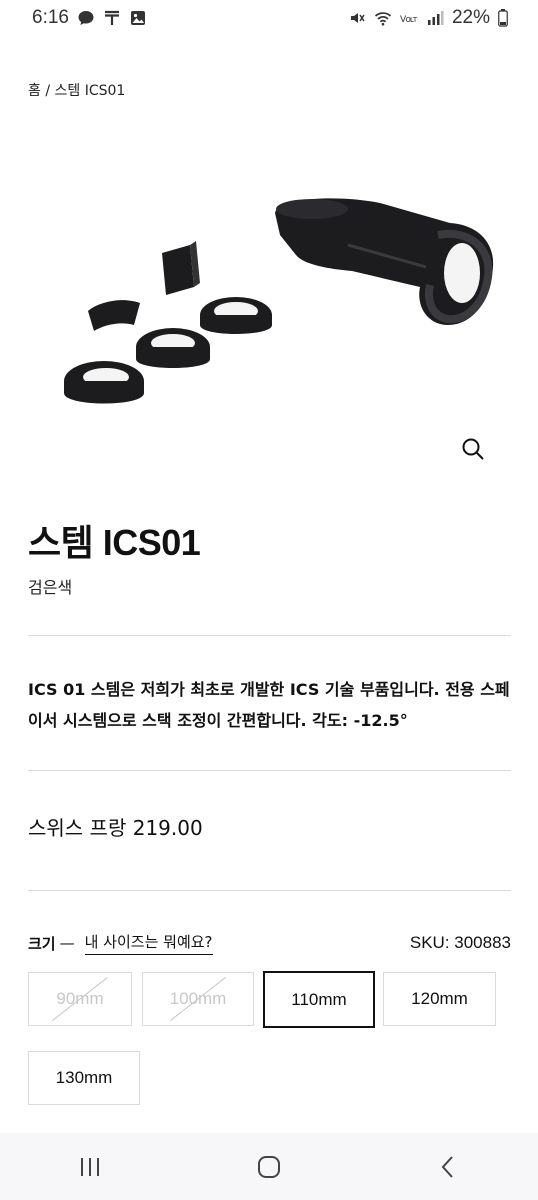 The width and height of the screenshot is (538, 1200). Describe the element at coordinates (460, 942) in the screenshot. I see `sku: SKU: 300883` at that location.